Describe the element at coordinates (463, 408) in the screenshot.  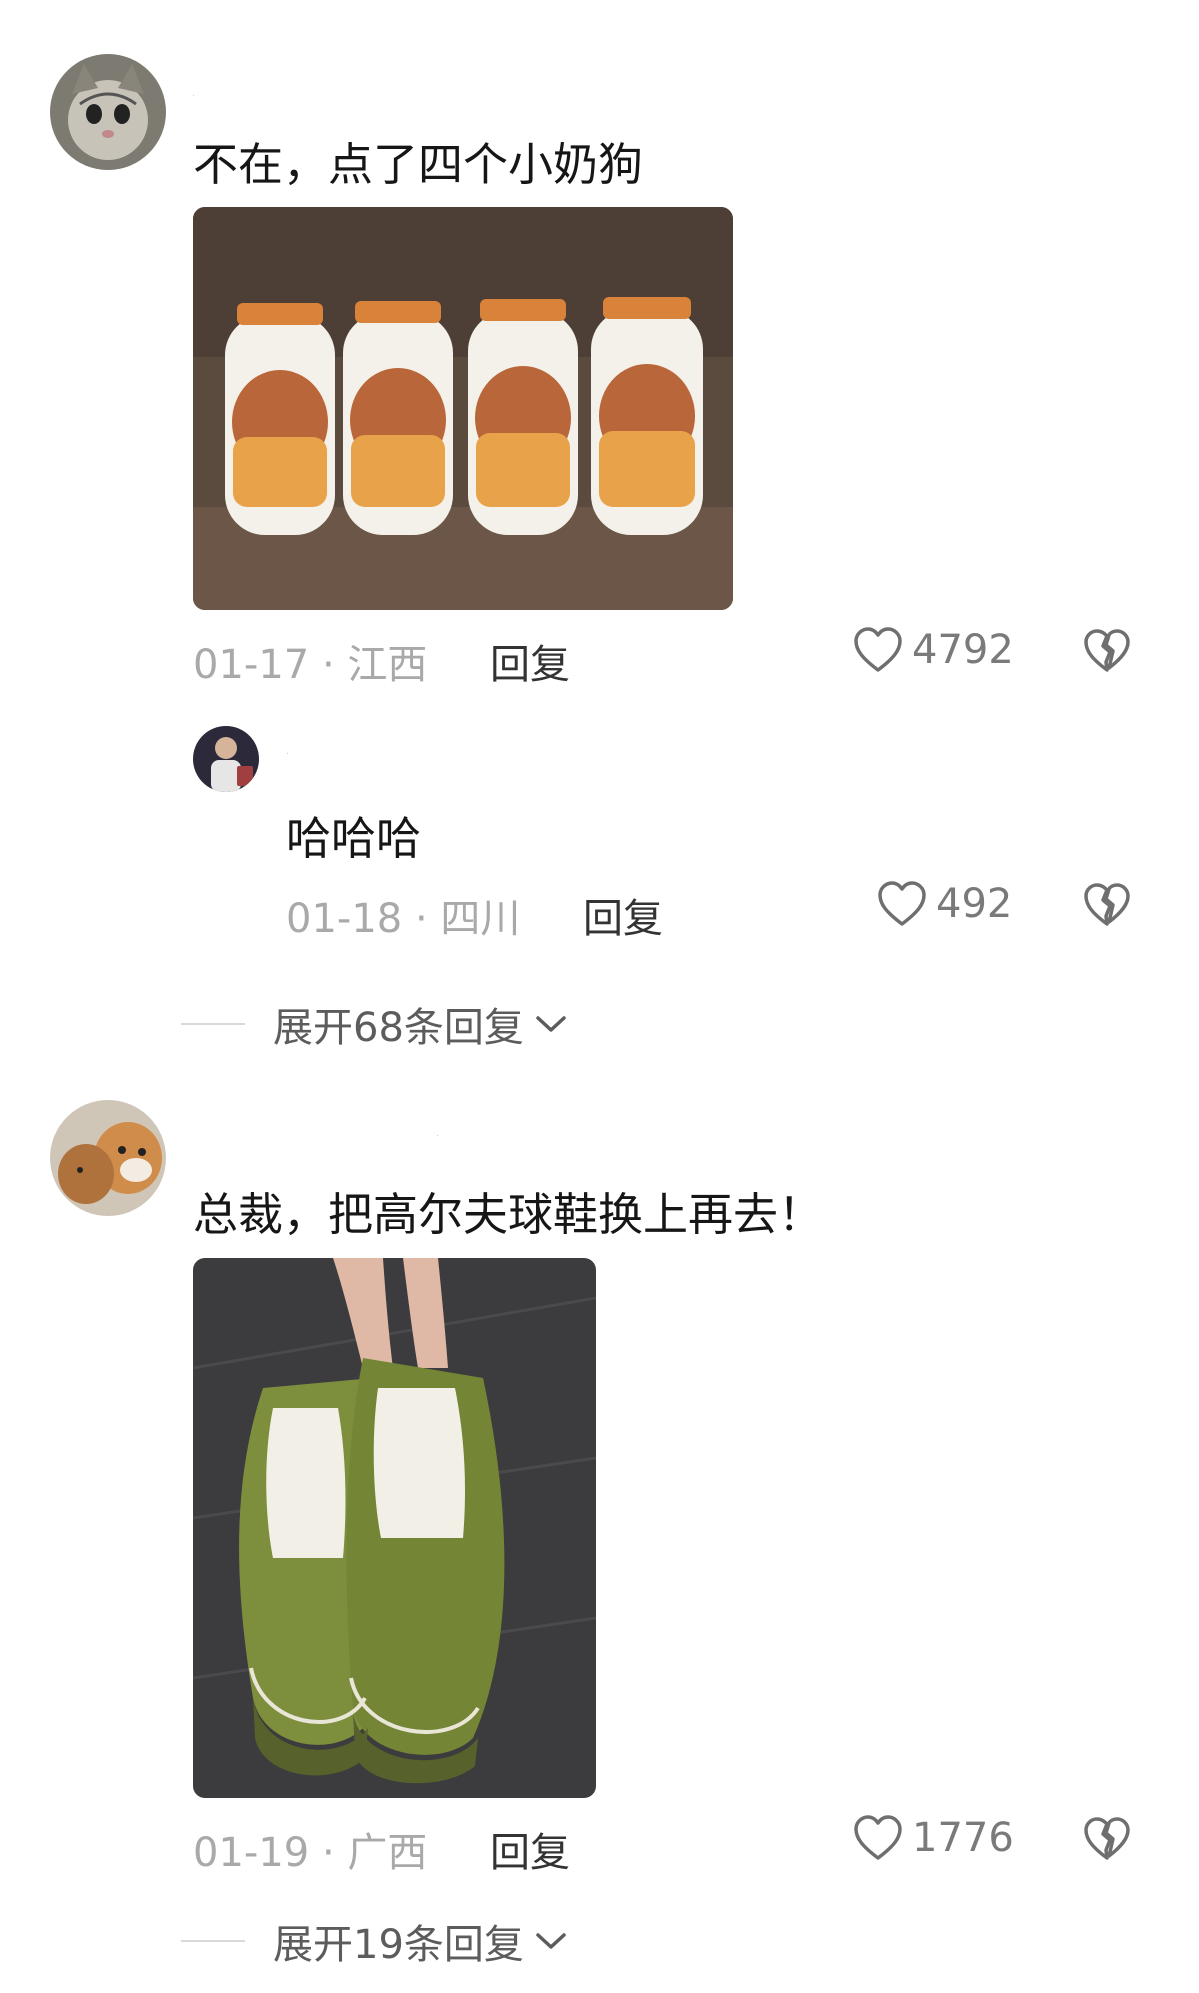
I see `comment-image-milk-bottles` at that location.